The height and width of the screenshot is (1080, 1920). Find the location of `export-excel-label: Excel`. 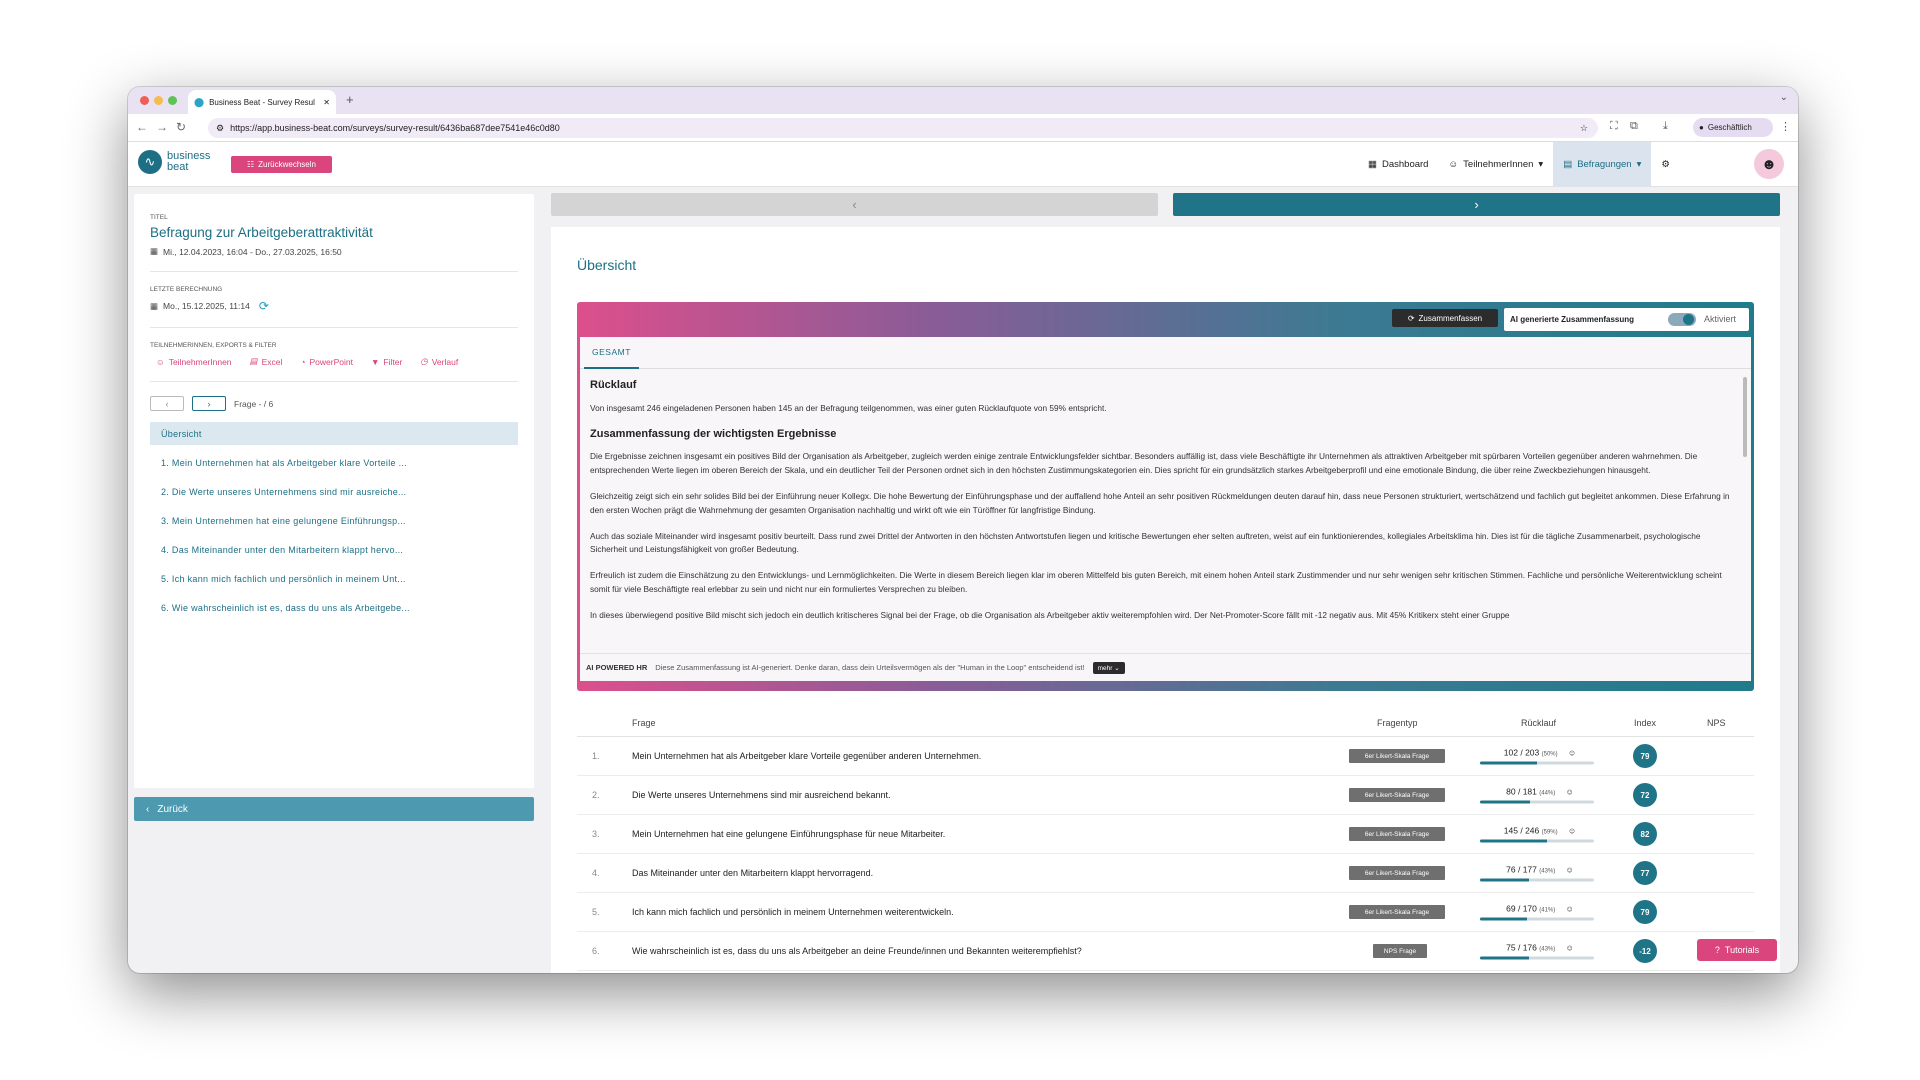

export-excel-label: Excel is located at coordinates (272, 361).